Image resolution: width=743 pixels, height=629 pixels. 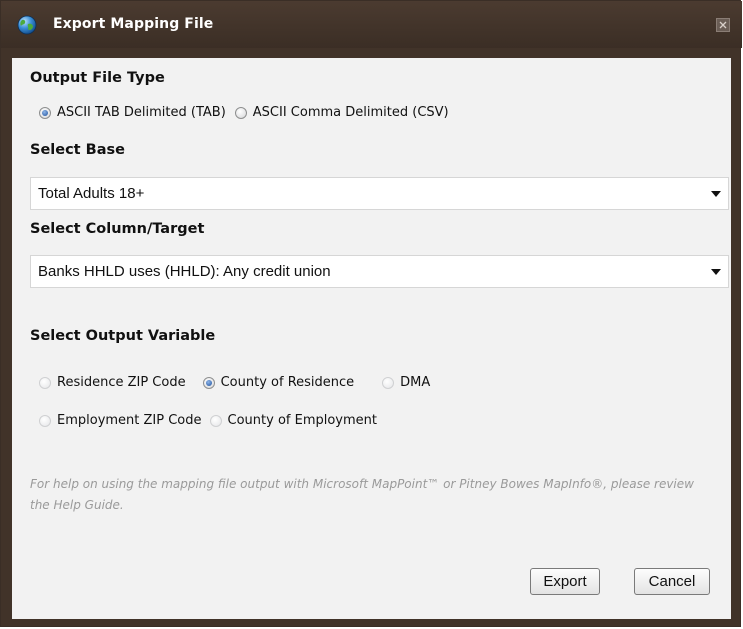 What do you see at coordinates (379, 193) in the screenshot?
I see `base-select: Total Adults 18+` at bounding box center [379, 193].